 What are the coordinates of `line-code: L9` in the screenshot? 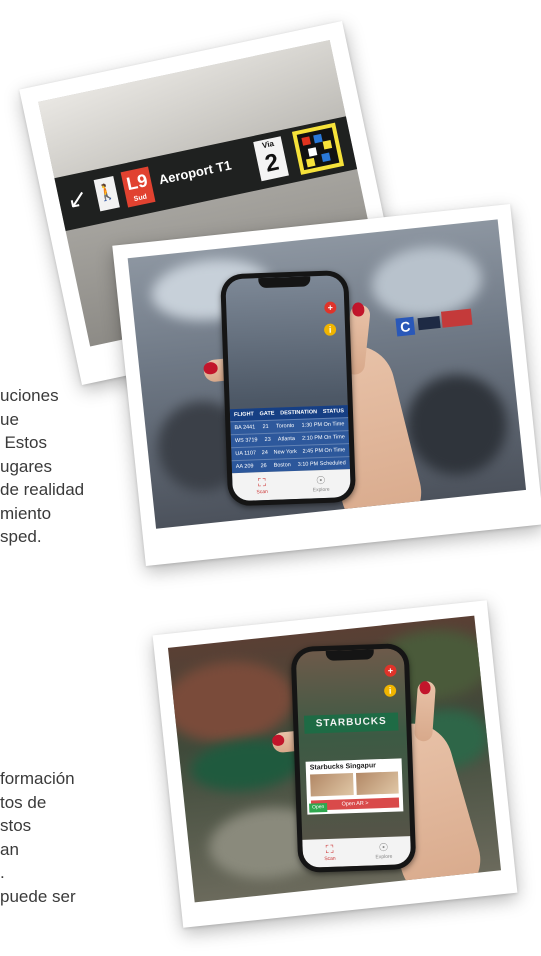 It's located at (137, 182).